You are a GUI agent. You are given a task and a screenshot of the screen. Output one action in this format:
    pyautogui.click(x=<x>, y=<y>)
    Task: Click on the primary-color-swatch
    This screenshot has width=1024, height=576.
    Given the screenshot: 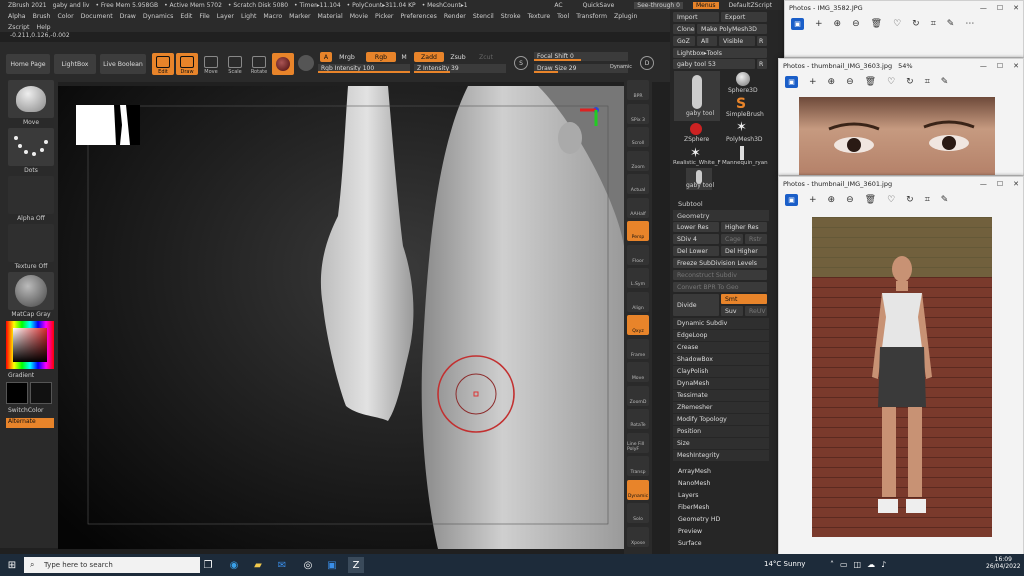 What is the action you would take?
    pyautogui.click(x=17, y=393)
    